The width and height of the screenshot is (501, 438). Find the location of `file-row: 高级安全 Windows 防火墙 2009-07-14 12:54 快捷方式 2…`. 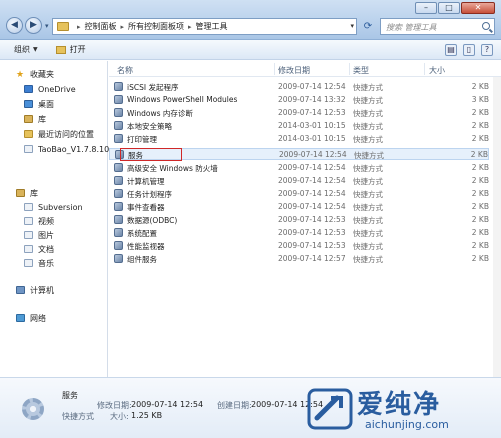

file-row: 高级安全 Windows 防火墙 2009-07-14 12:54 快捷方式 2… is located at coordinates (299, 168).